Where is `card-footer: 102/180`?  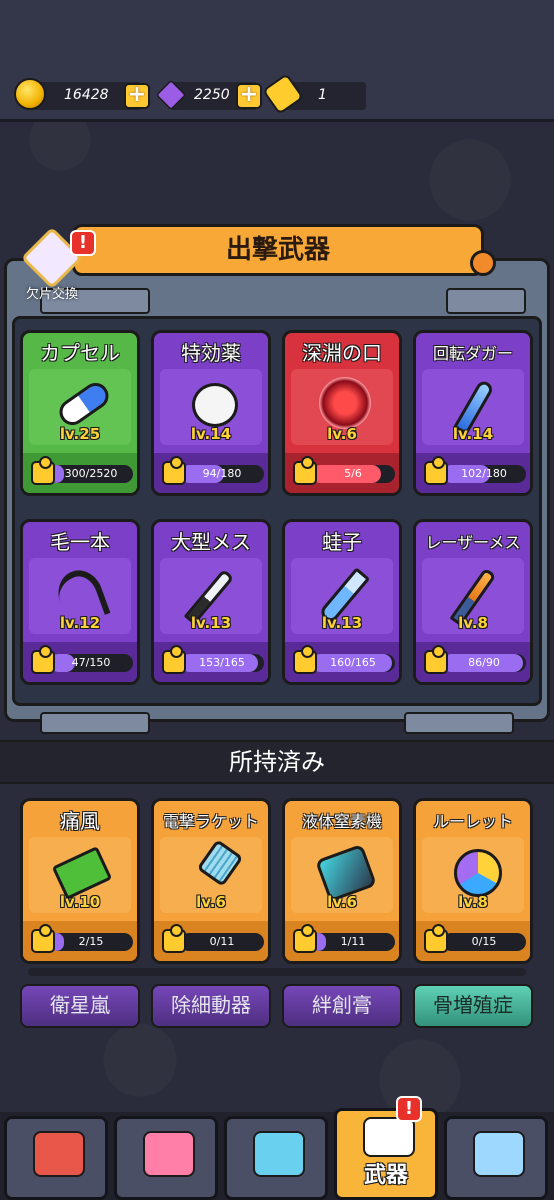 card-footer: 102/180 is located at coordinates (473, 473).